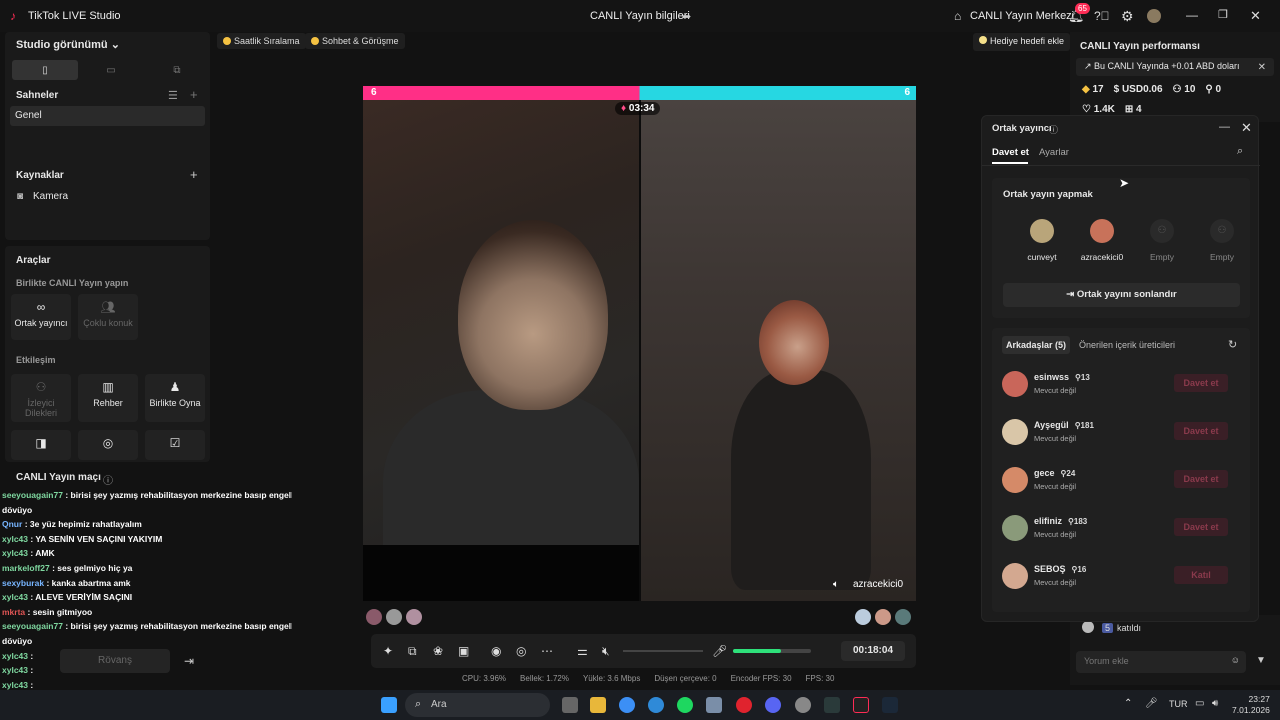 The image size is (1280, 720). What do you see at coordinates (744, 705) in the screenshot?
I see `opera-icon` at bounding box center [744, 705].